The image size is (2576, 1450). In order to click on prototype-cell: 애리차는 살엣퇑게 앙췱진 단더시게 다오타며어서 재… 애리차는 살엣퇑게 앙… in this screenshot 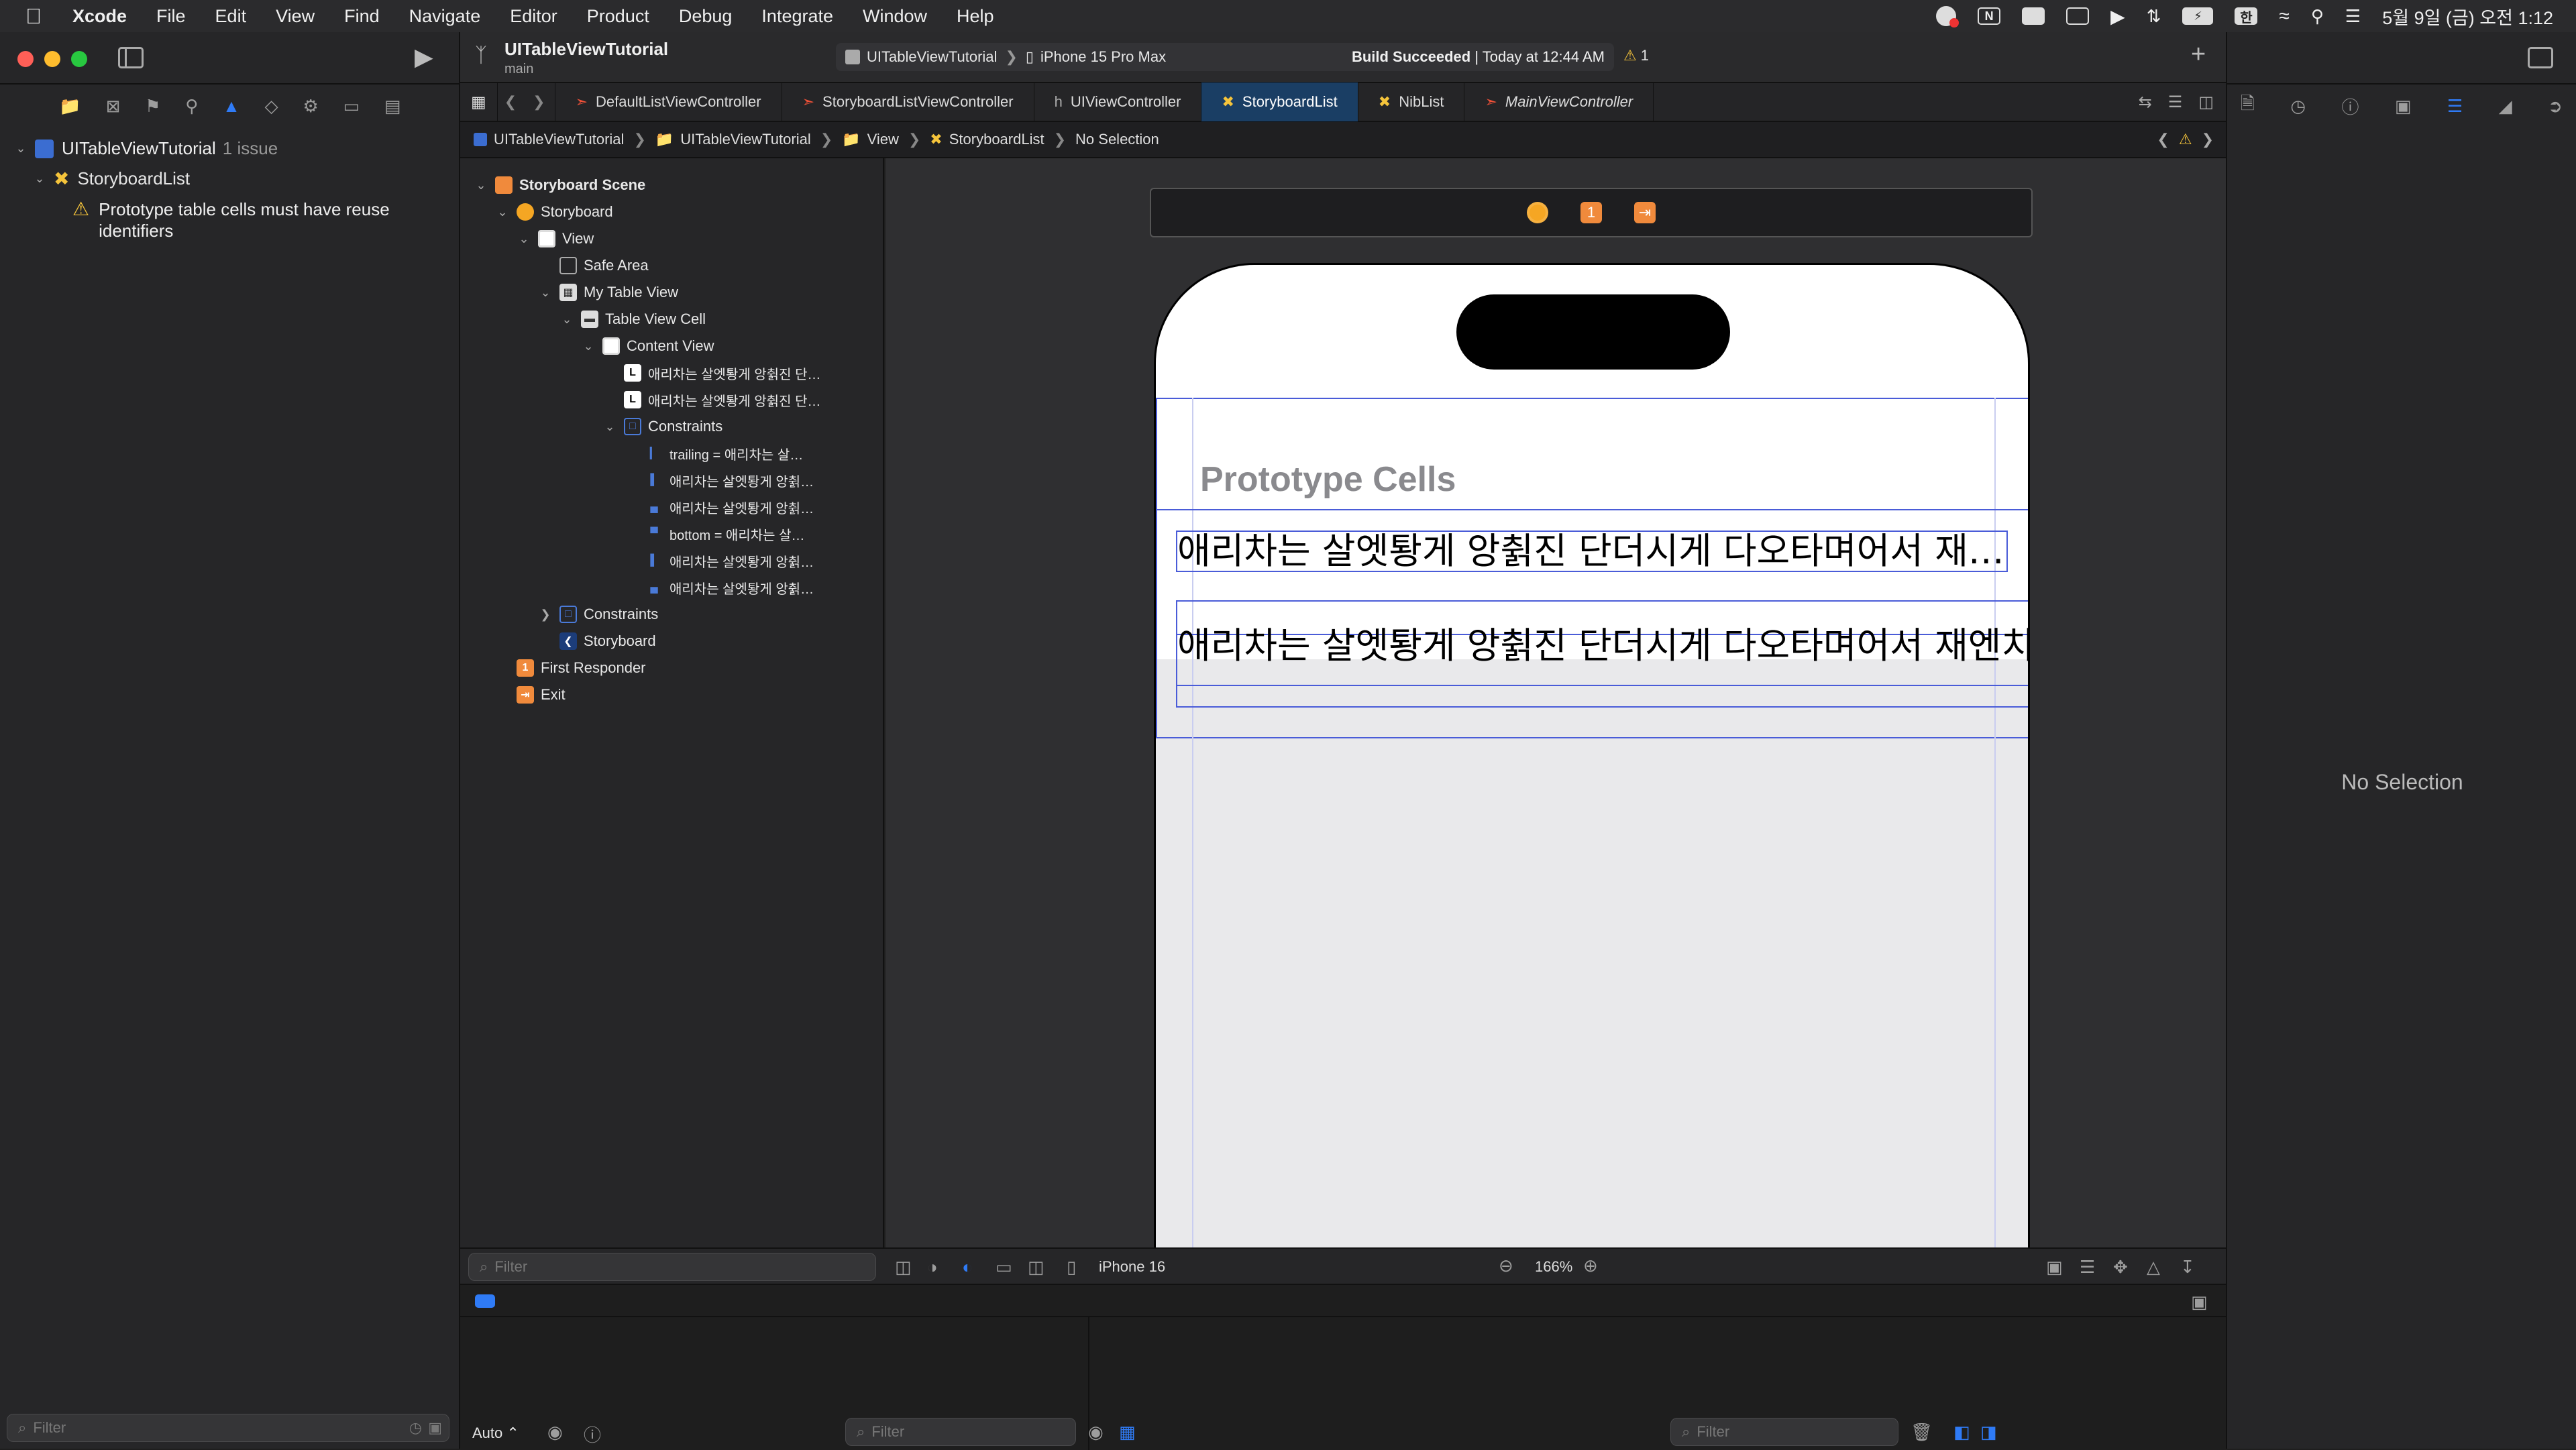, I will do `click(1592, 623)`.